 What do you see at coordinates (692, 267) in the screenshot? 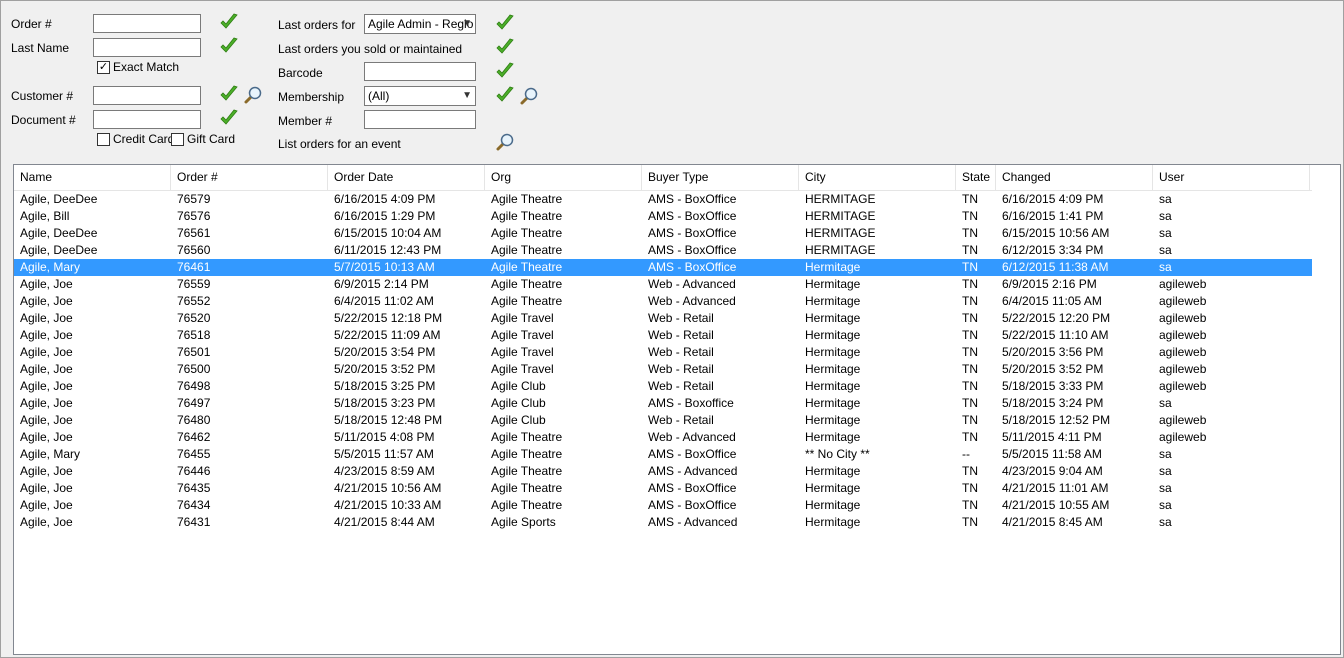
I see `cell-buyer-type: AMS - BoxOffice` at bounding box center [692, 267].